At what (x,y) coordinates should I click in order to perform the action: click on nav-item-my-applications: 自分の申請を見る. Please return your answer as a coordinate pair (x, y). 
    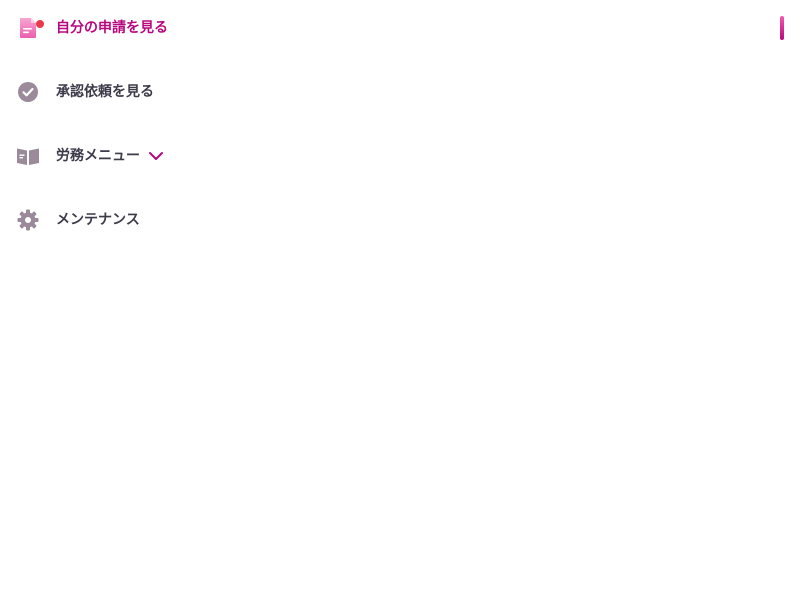
    Looking at the image, I should click on (400, 28).